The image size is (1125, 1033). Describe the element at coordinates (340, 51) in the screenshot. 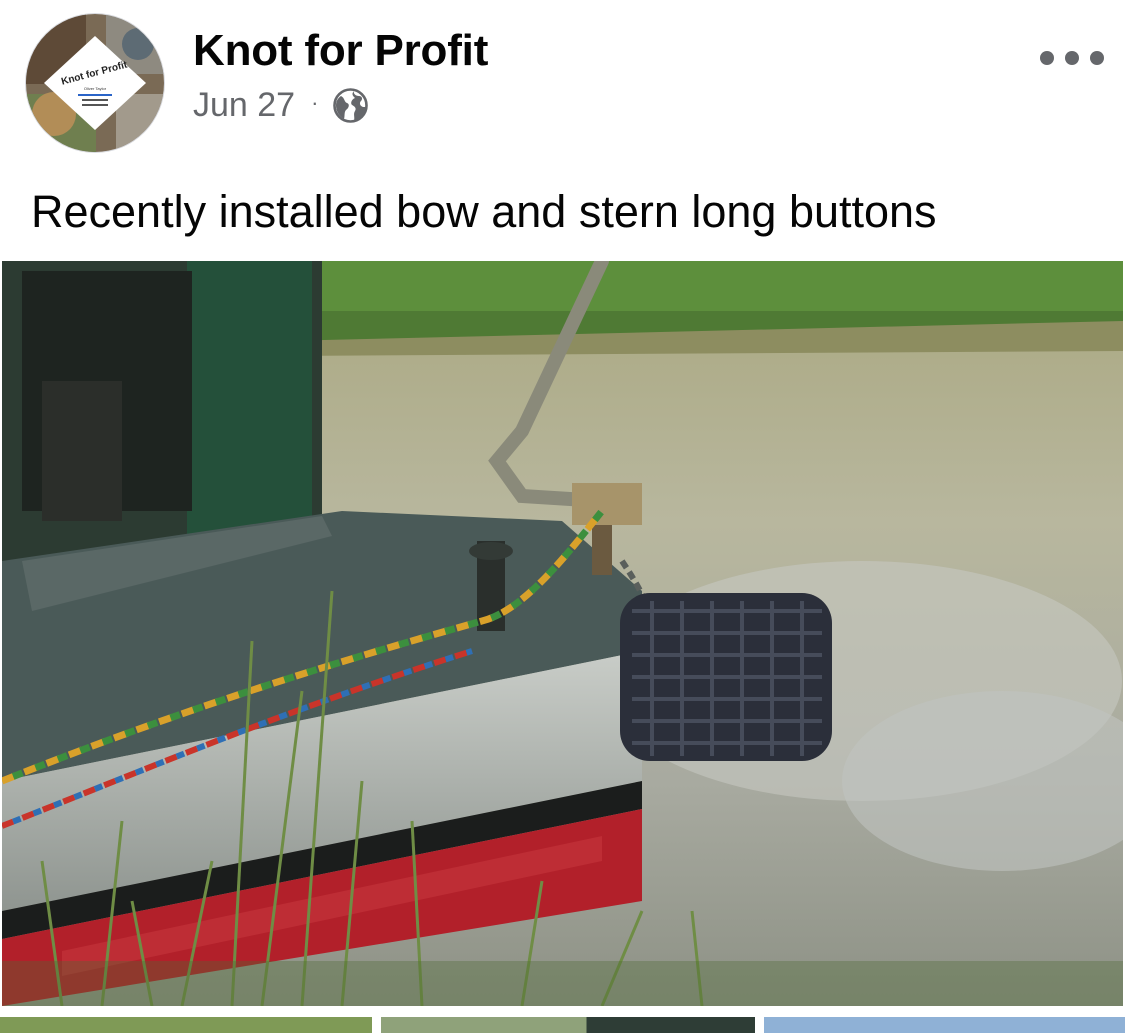

I see `page-name-link: Knot for Profit` at that location.